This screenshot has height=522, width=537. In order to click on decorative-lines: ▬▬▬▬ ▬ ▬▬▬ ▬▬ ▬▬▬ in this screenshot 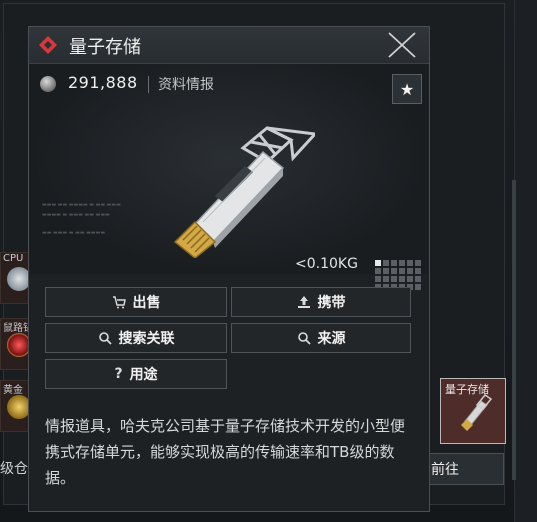, I will do `click(76, 215)`.